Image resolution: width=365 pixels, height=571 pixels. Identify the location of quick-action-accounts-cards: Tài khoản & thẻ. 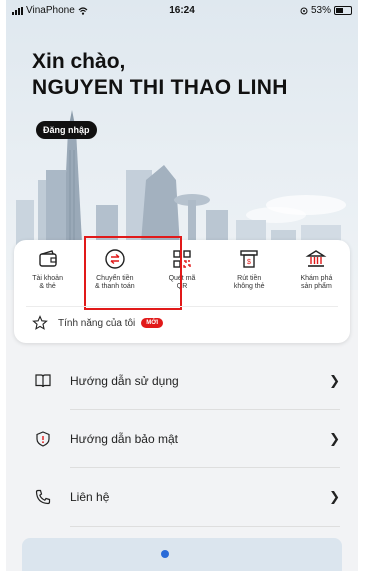
(47, 269).